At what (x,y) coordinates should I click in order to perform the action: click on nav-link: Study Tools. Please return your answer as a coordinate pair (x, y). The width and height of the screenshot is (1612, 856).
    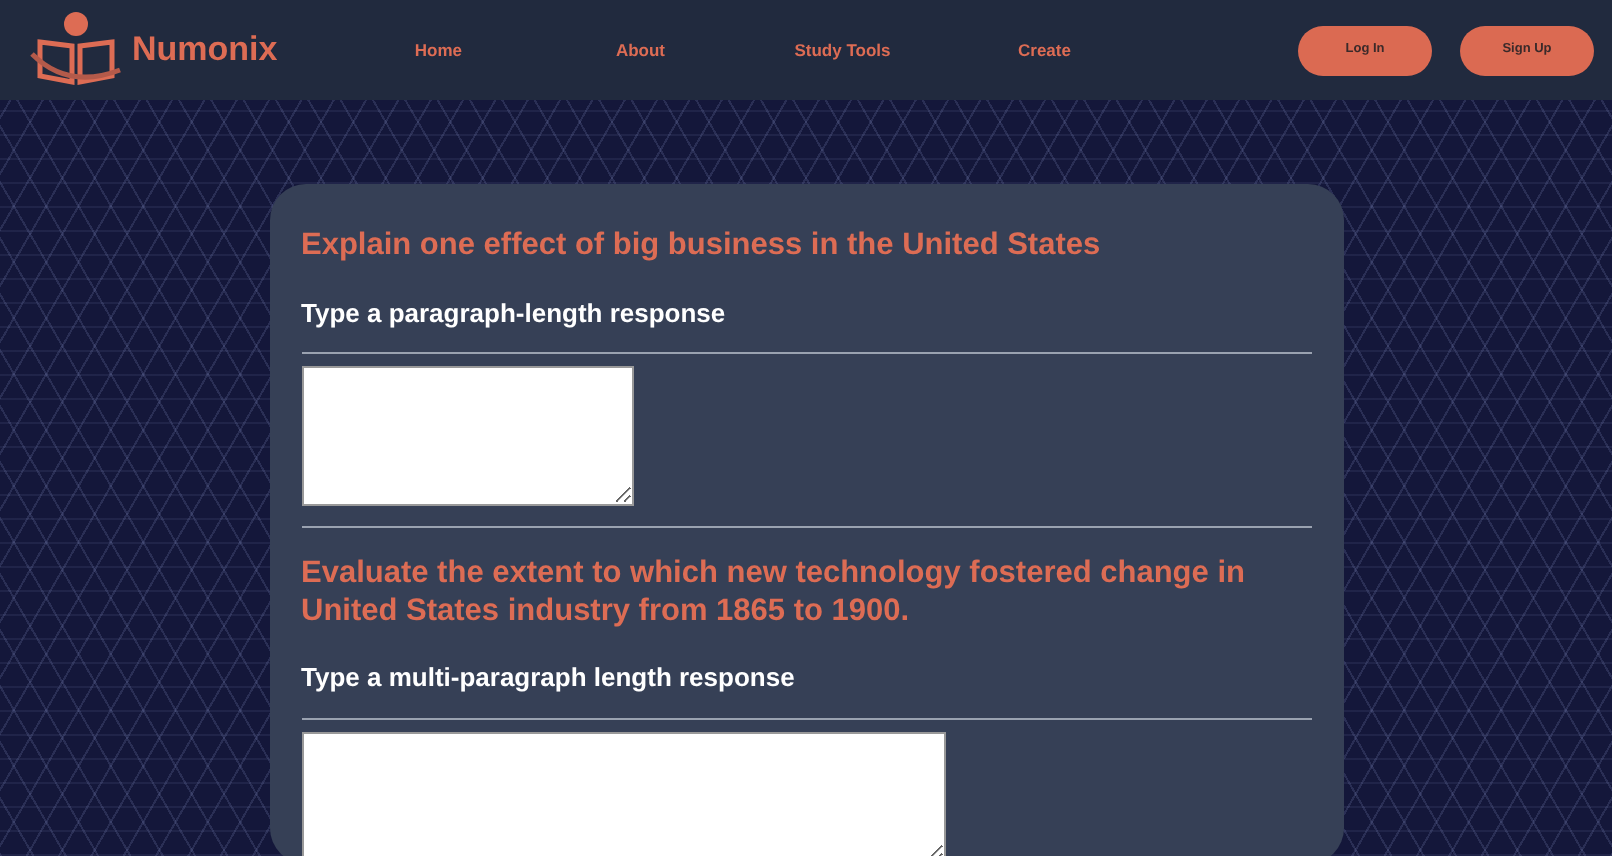
    Looking at the image, I should click on (842, 50).